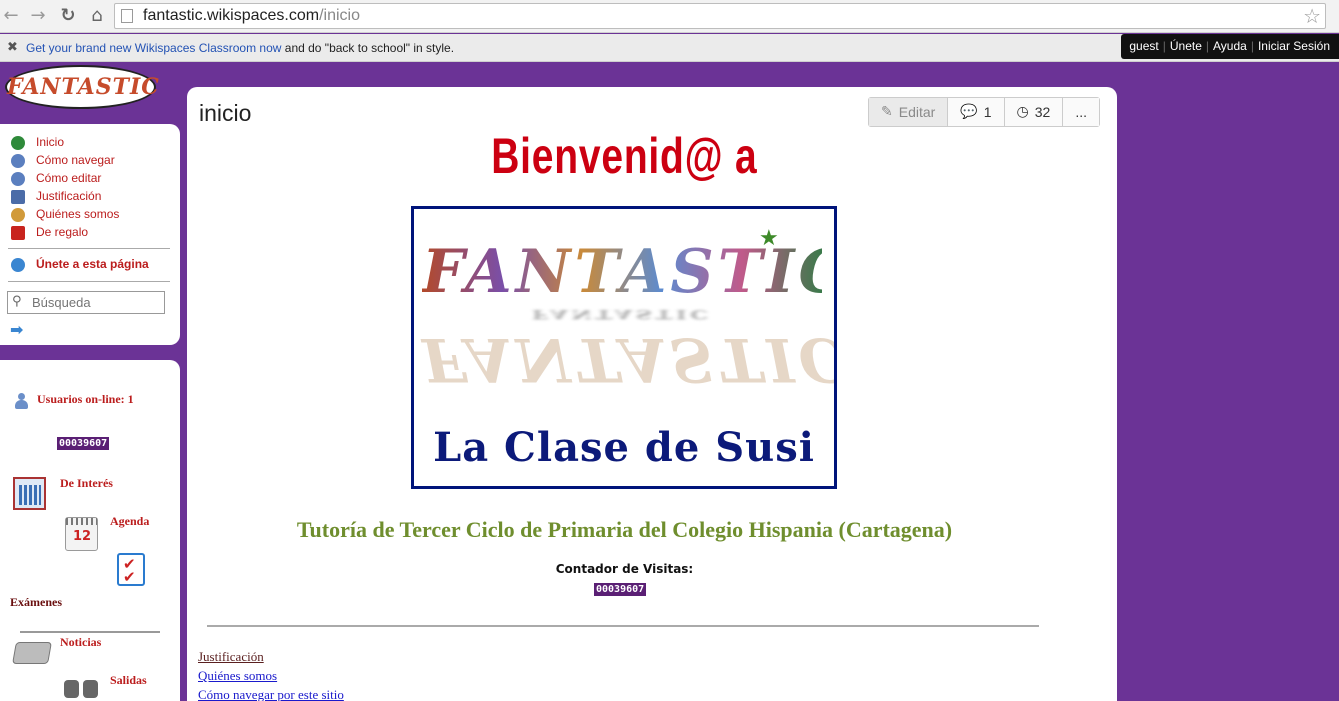 This screenshot has width=1339, height=701. What do you see at coordinates (75, 160) in the screenshot?
I see `sidebar-item-label: Cómo navegar` at bounding box center [75, 160].